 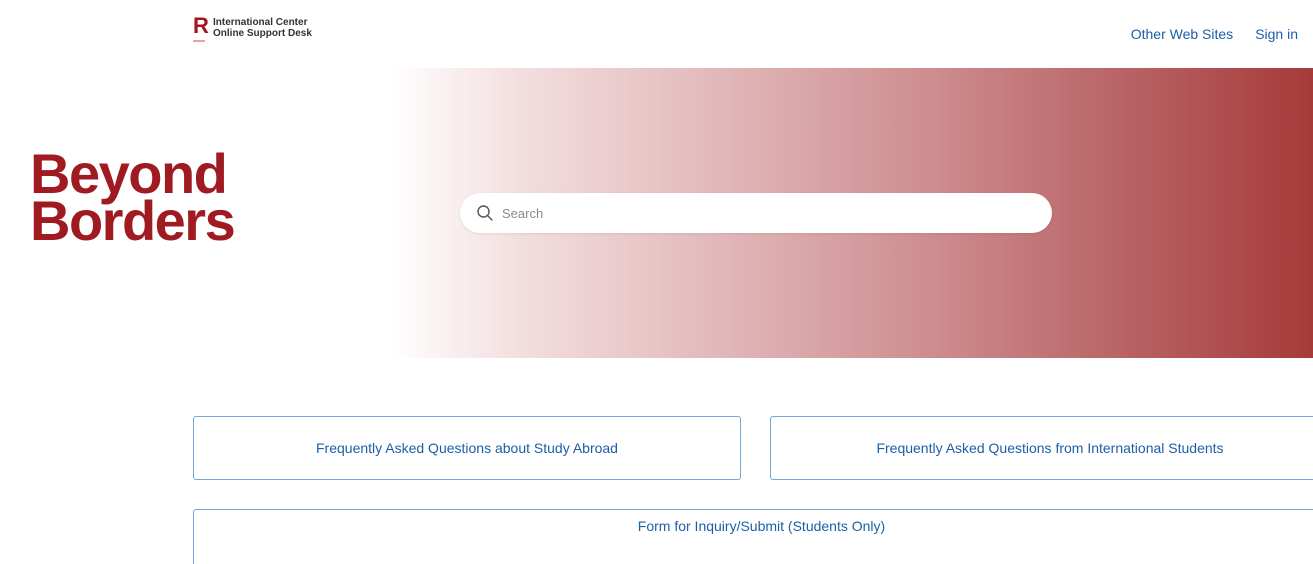 What do you see at coordinates (133, 220) in the screenshot?
I see `hero-title-line-2: Borders` at bounding box center [133, 220].